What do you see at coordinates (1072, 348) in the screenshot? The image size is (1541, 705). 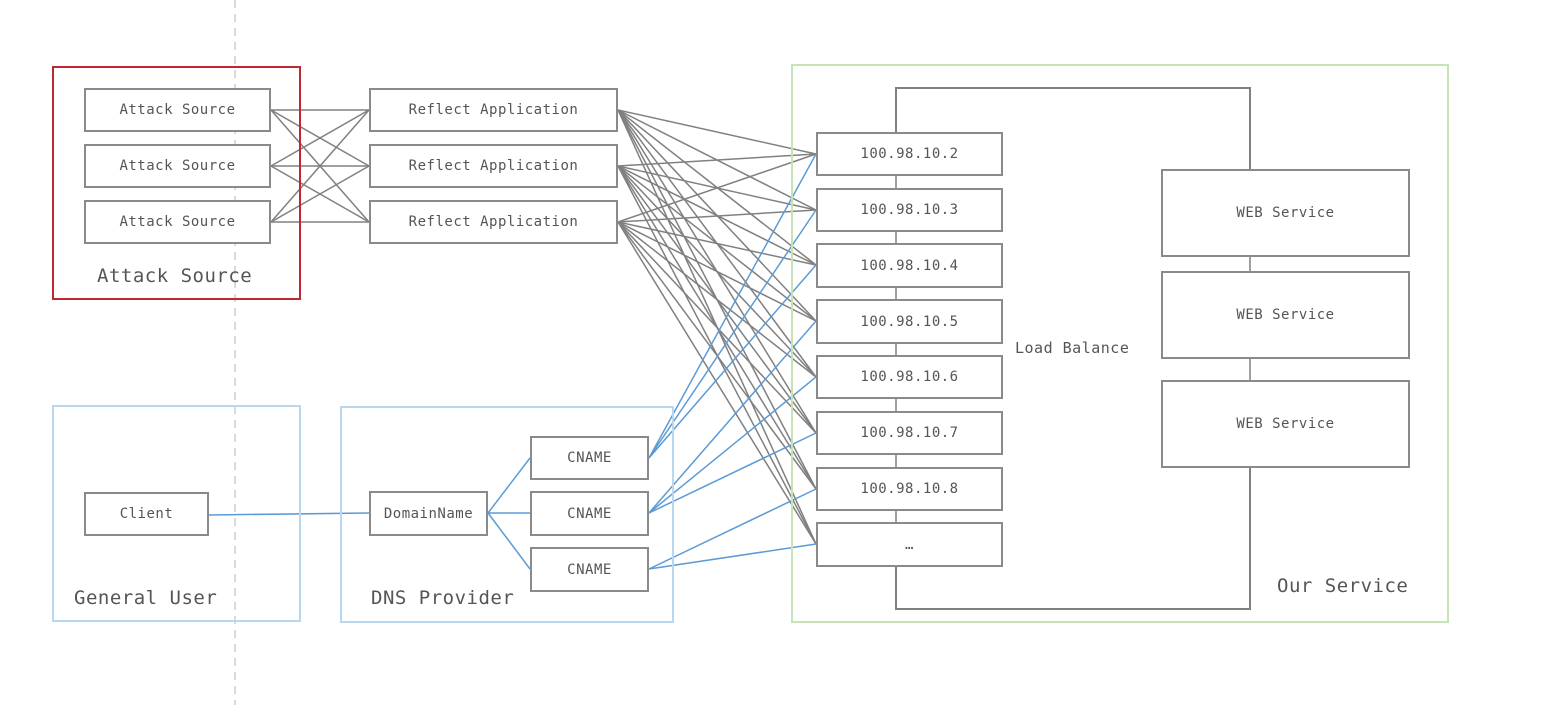 I see `load-balance-label: Load Balance` at bounding box center [1072, 348].